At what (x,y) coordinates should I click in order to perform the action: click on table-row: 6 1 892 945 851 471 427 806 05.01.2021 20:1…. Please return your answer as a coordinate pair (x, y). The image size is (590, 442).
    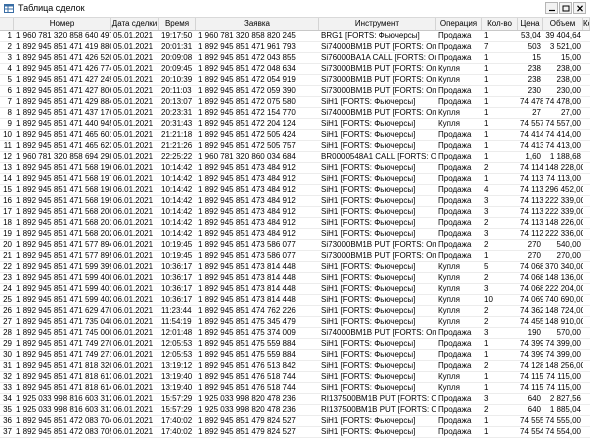
    Looking at the image, I should click on (295, 91).